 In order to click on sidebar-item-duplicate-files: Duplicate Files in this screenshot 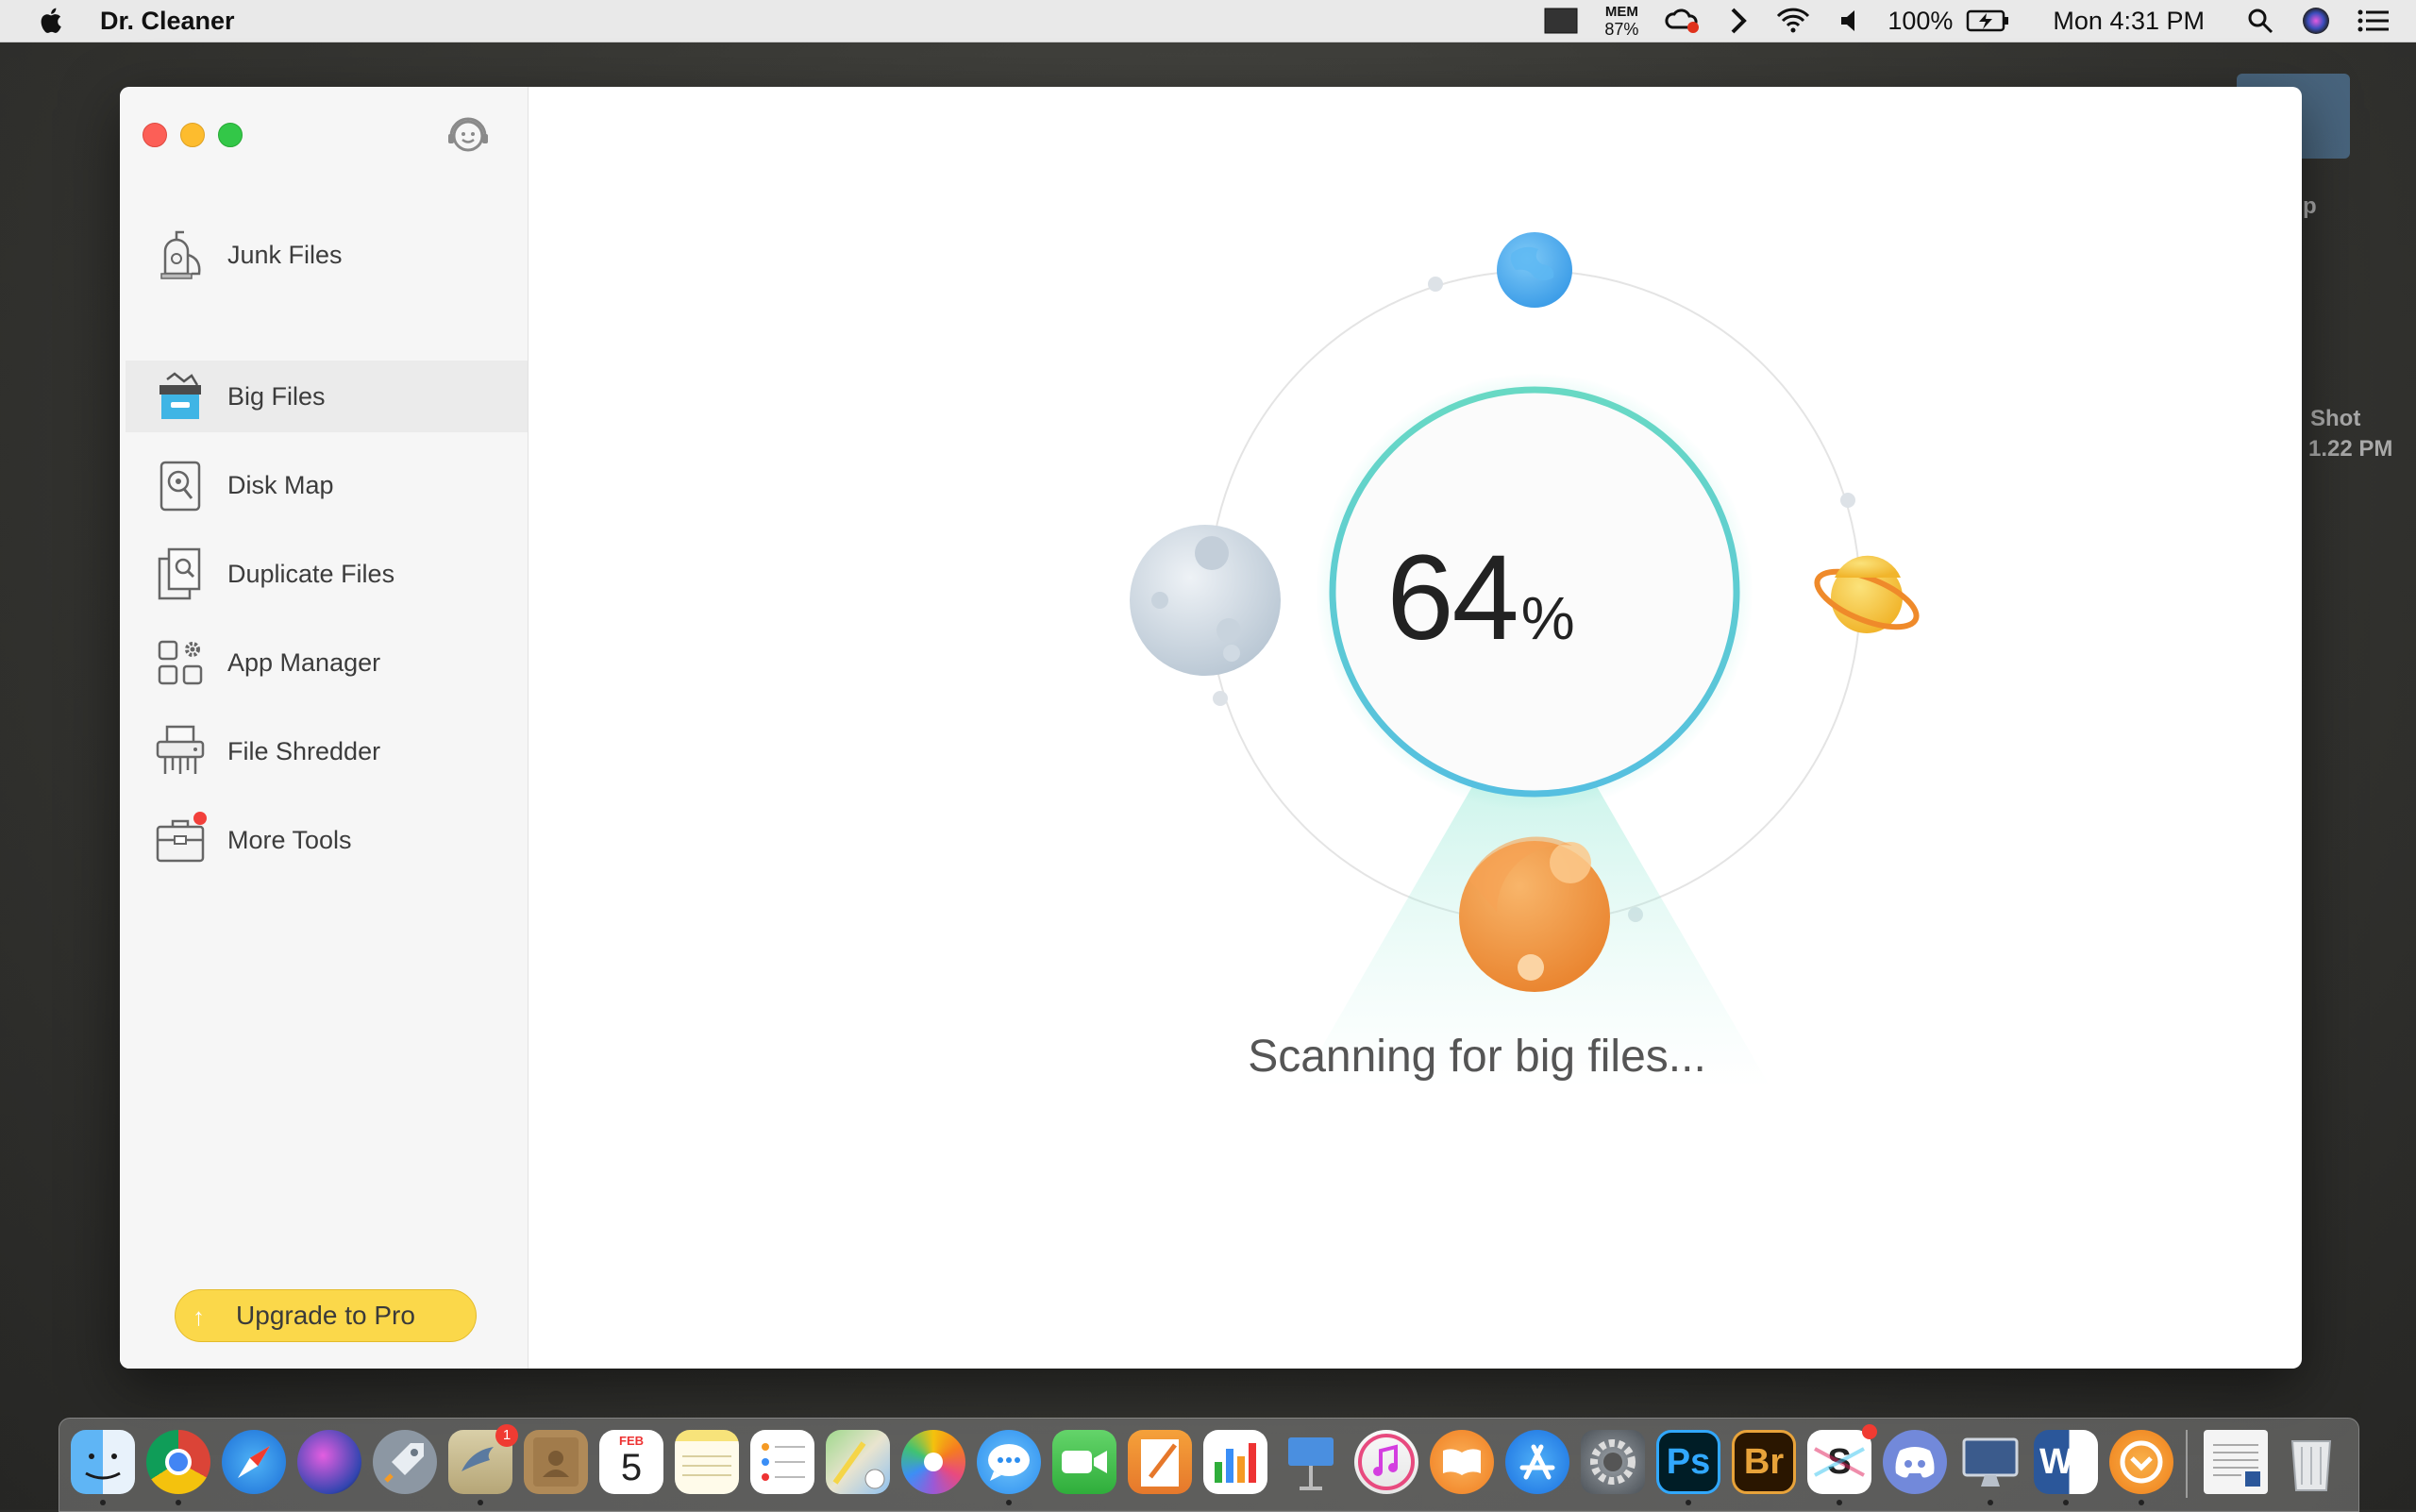, I will do `click(327, 574)`.